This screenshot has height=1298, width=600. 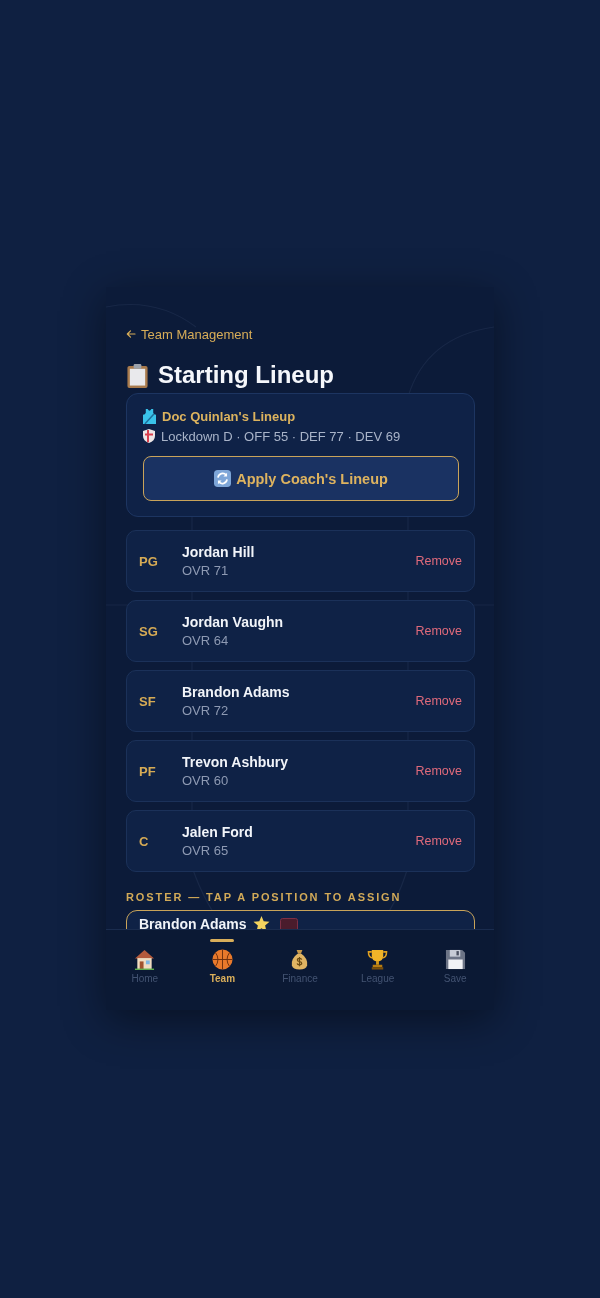 I want to click on position-label: SF, so click(x=148, y=701).